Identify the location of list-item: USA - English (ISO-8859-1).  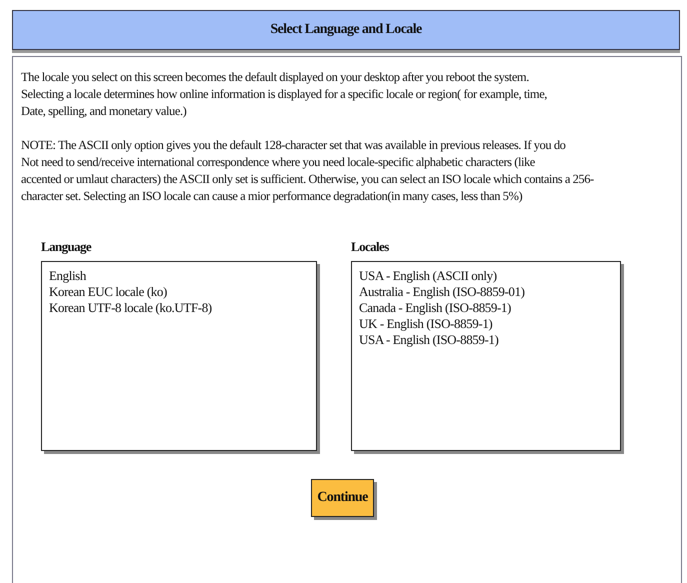
(486, 340).